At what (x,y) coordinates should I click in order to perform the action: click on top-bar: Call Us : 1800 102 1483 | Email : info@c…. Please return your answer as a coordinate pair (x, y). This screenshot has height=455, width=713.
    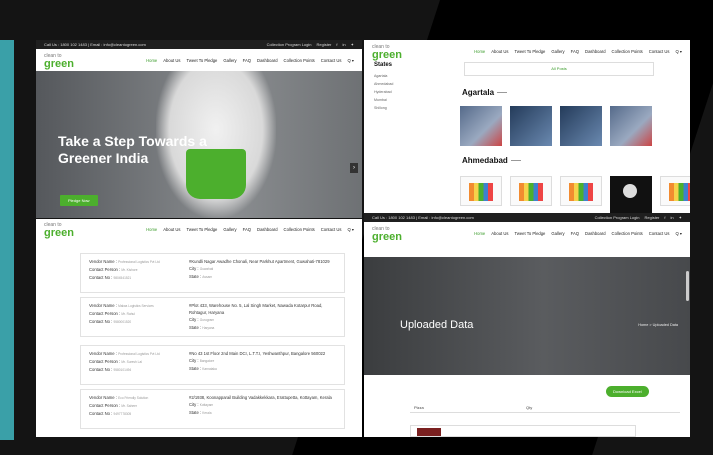
    Looking at the image, I should click on (527, 217).